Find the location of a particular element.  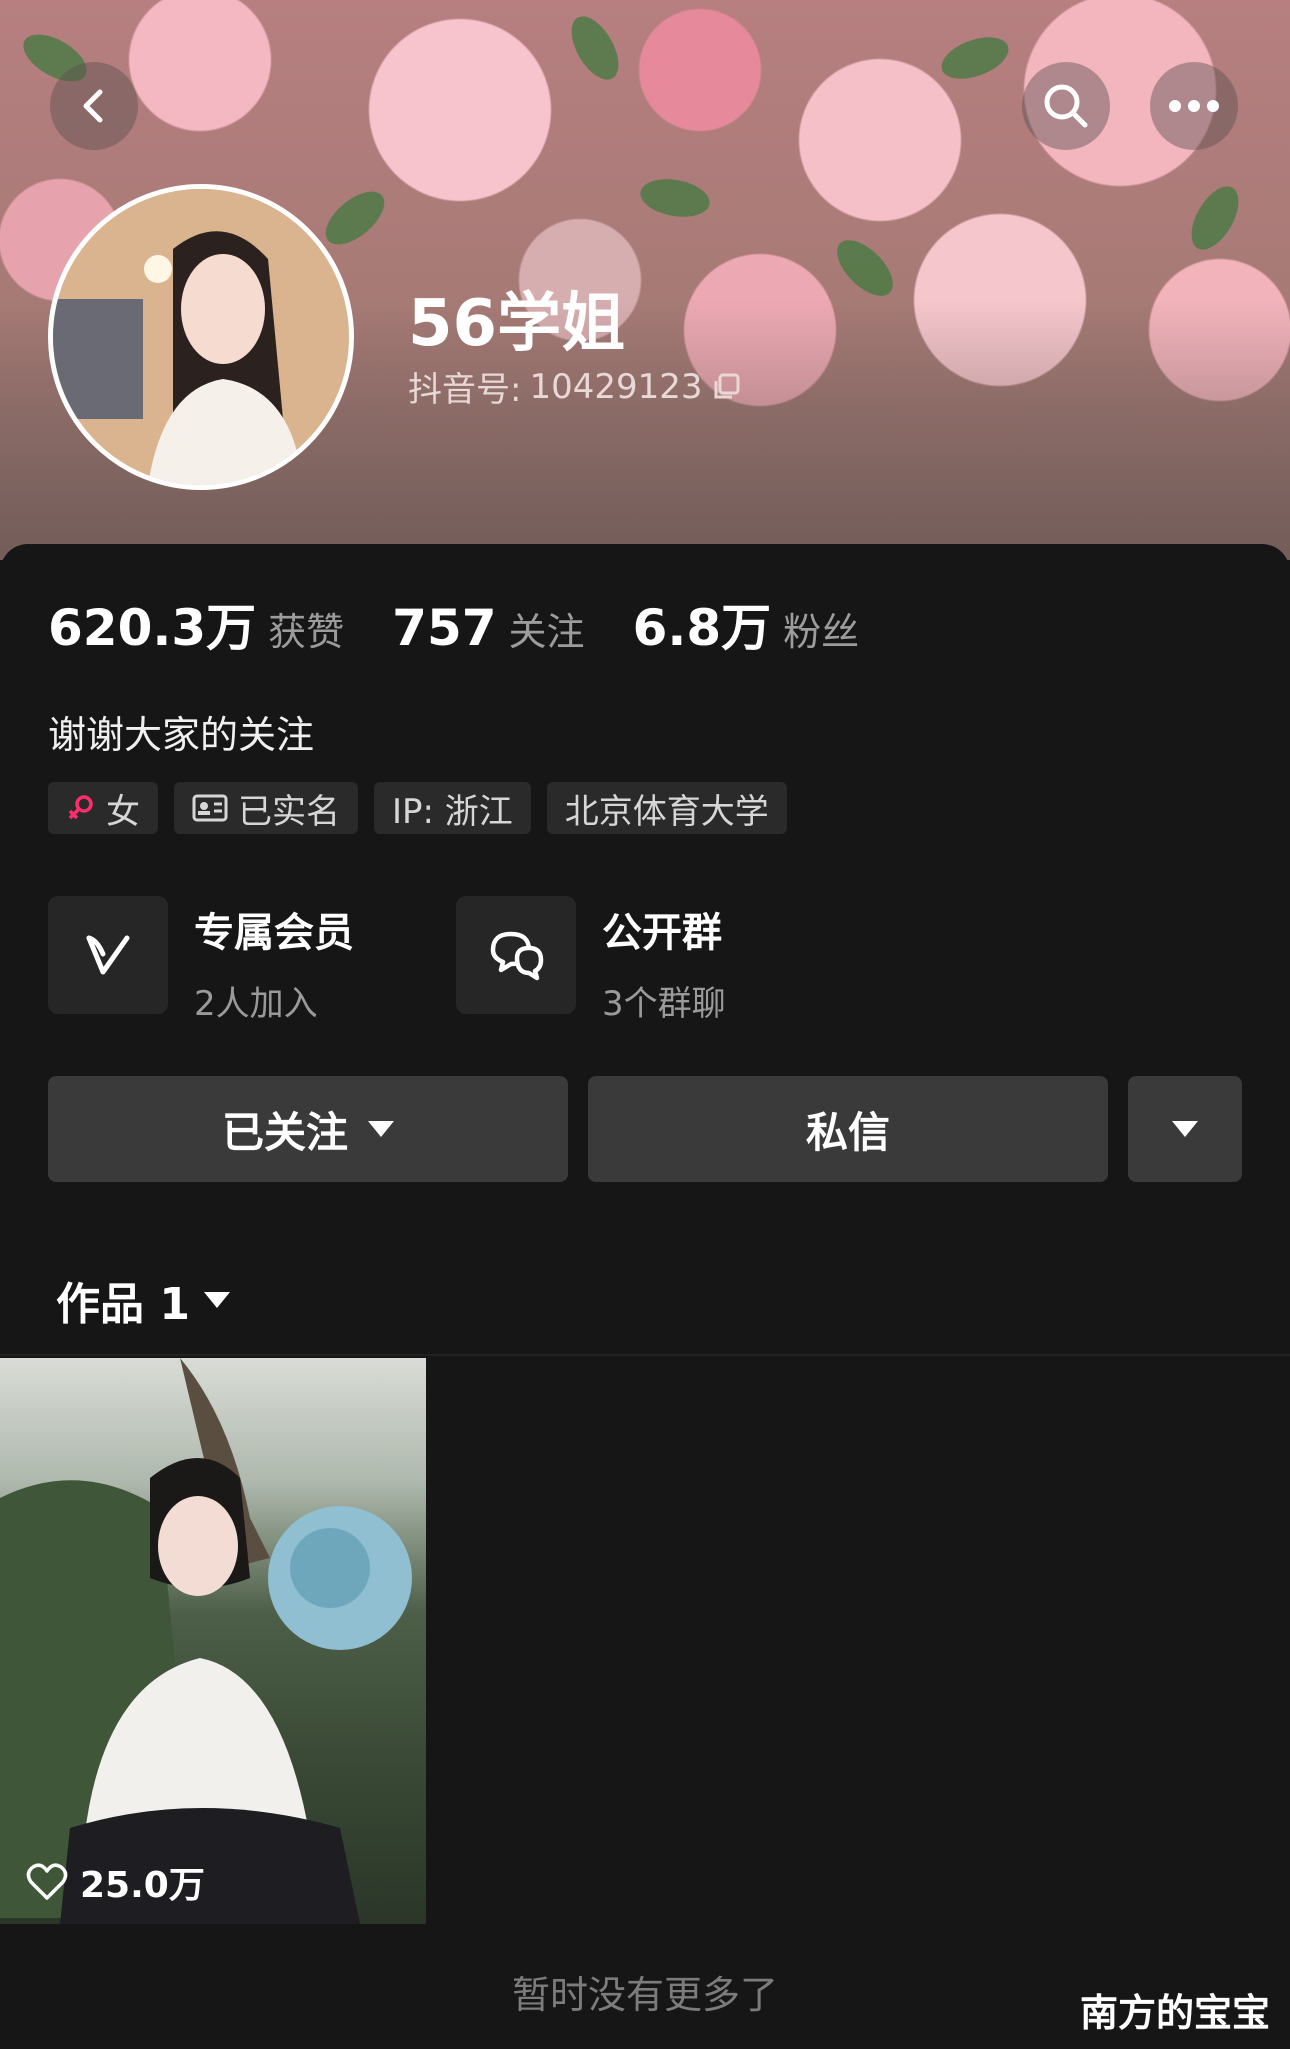

message-button: 私信 is located at coordinates (848, 1129).